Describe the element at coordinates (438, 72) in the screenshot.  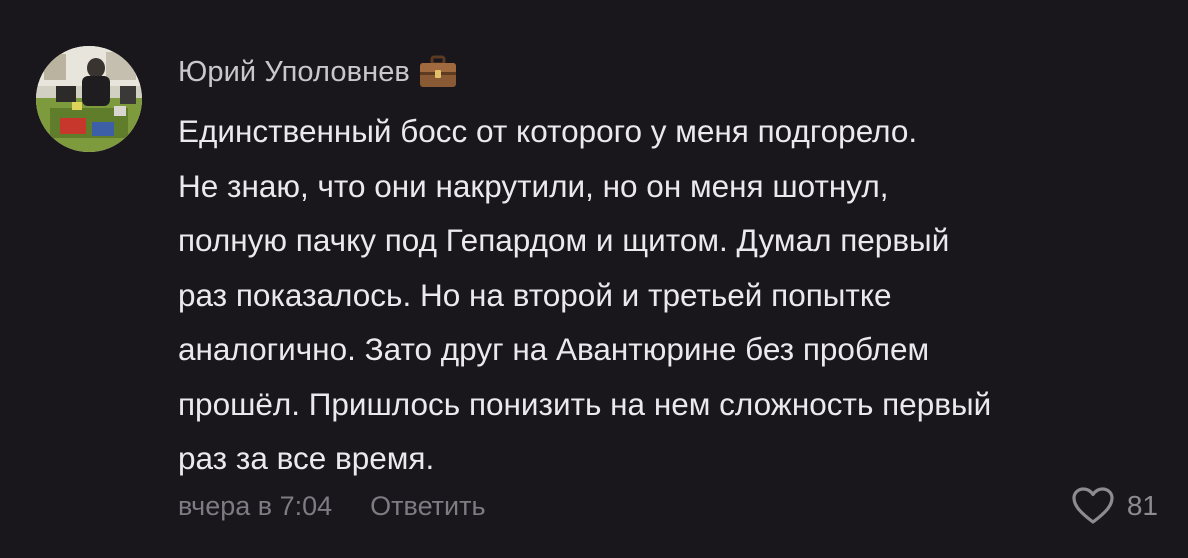
I see `briefcase-icon` at that location.